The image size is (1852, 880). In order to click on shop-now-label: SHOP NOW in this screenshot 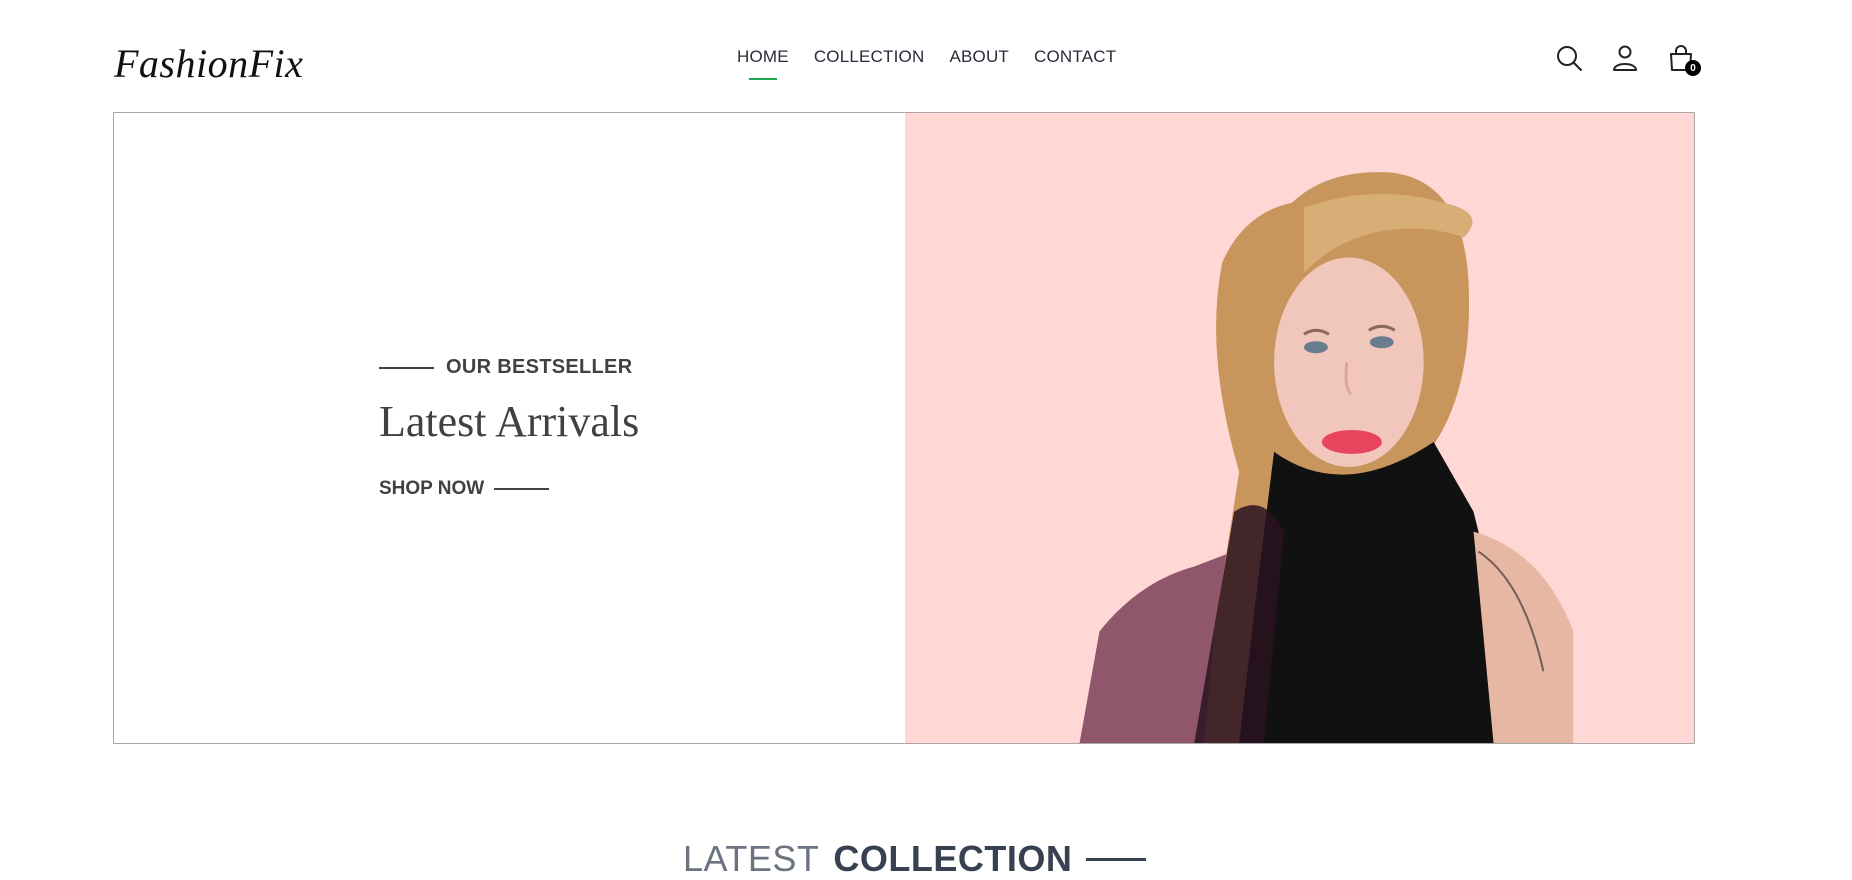, I will do `click(431, 489)`.